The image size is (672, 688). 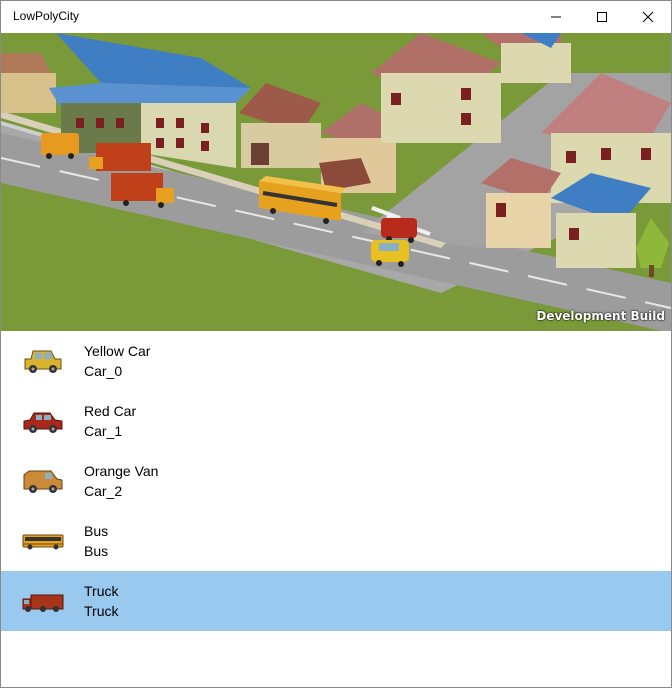 I want to click on vehicle-name: Orange Van, so click(x=121, y=471).